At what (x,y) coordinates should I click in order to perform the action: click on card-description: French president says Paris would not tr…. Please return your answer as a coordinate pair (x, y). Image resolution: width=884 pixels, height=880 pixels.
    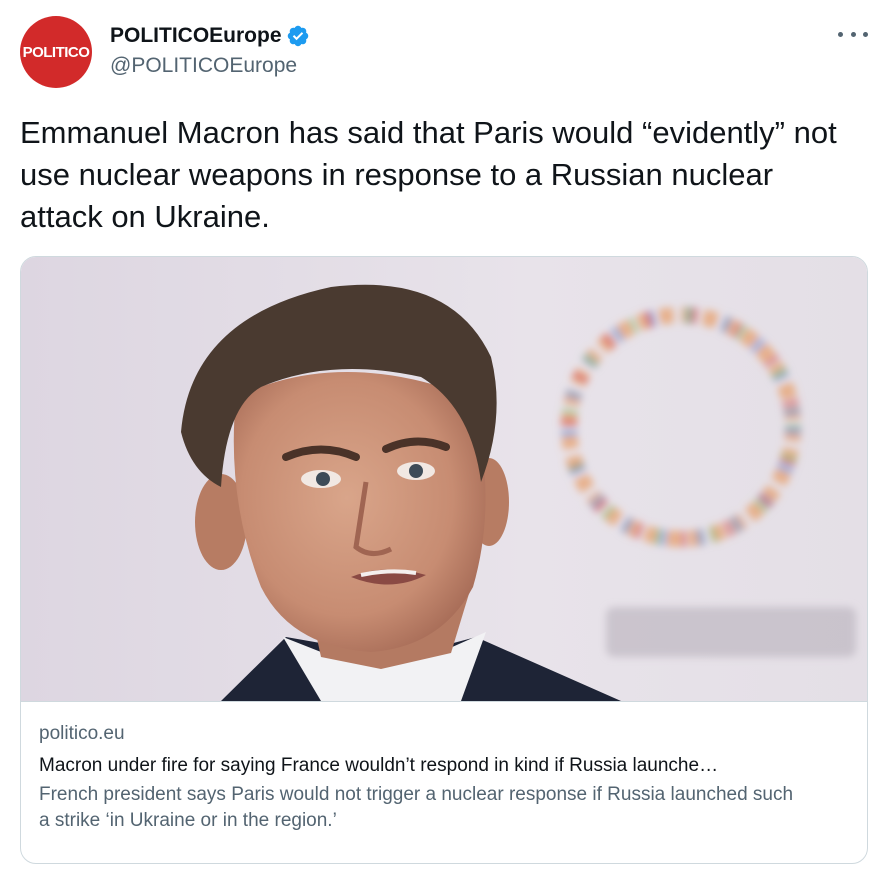
    Looking at the image, I should click on (416, 807).